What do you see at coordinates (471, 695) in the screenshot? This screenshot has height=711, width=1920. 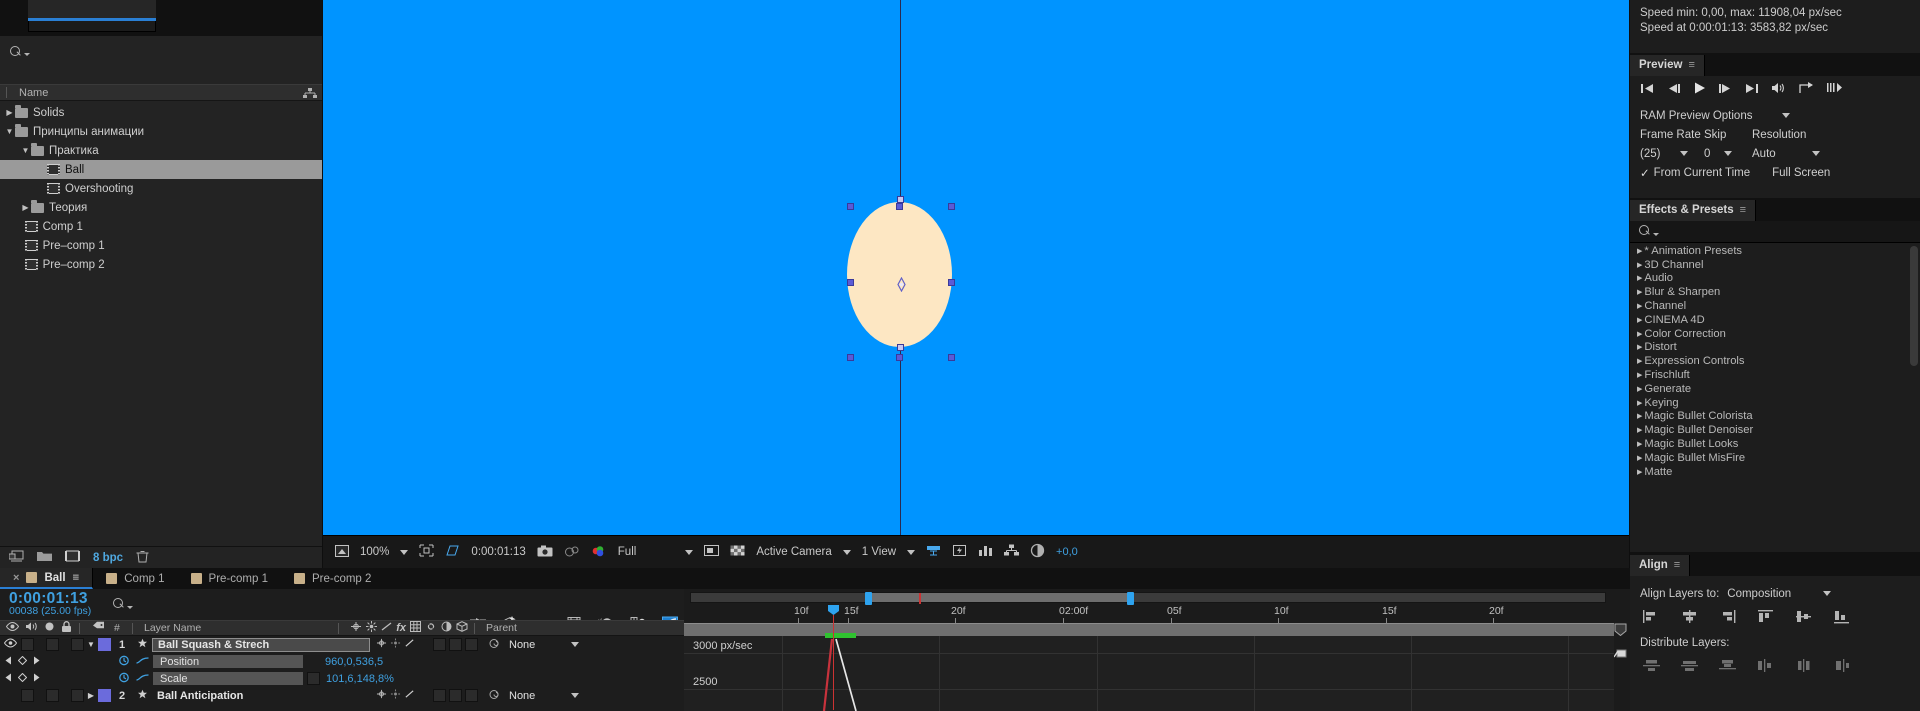 I see `layer-switch-3dlayer` at bounding box center [471, 695].